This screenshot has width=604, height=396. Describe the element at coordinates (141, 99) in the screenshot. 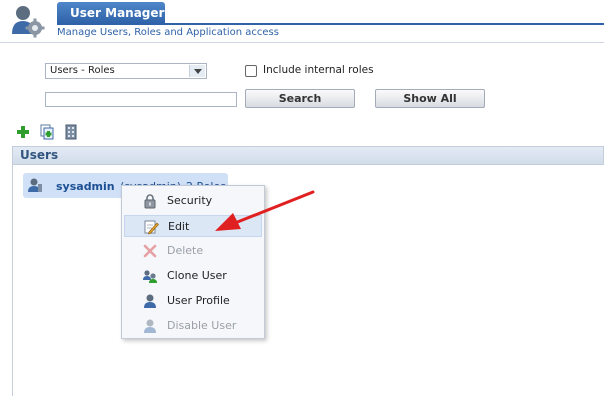

I see `search-input` at that location.